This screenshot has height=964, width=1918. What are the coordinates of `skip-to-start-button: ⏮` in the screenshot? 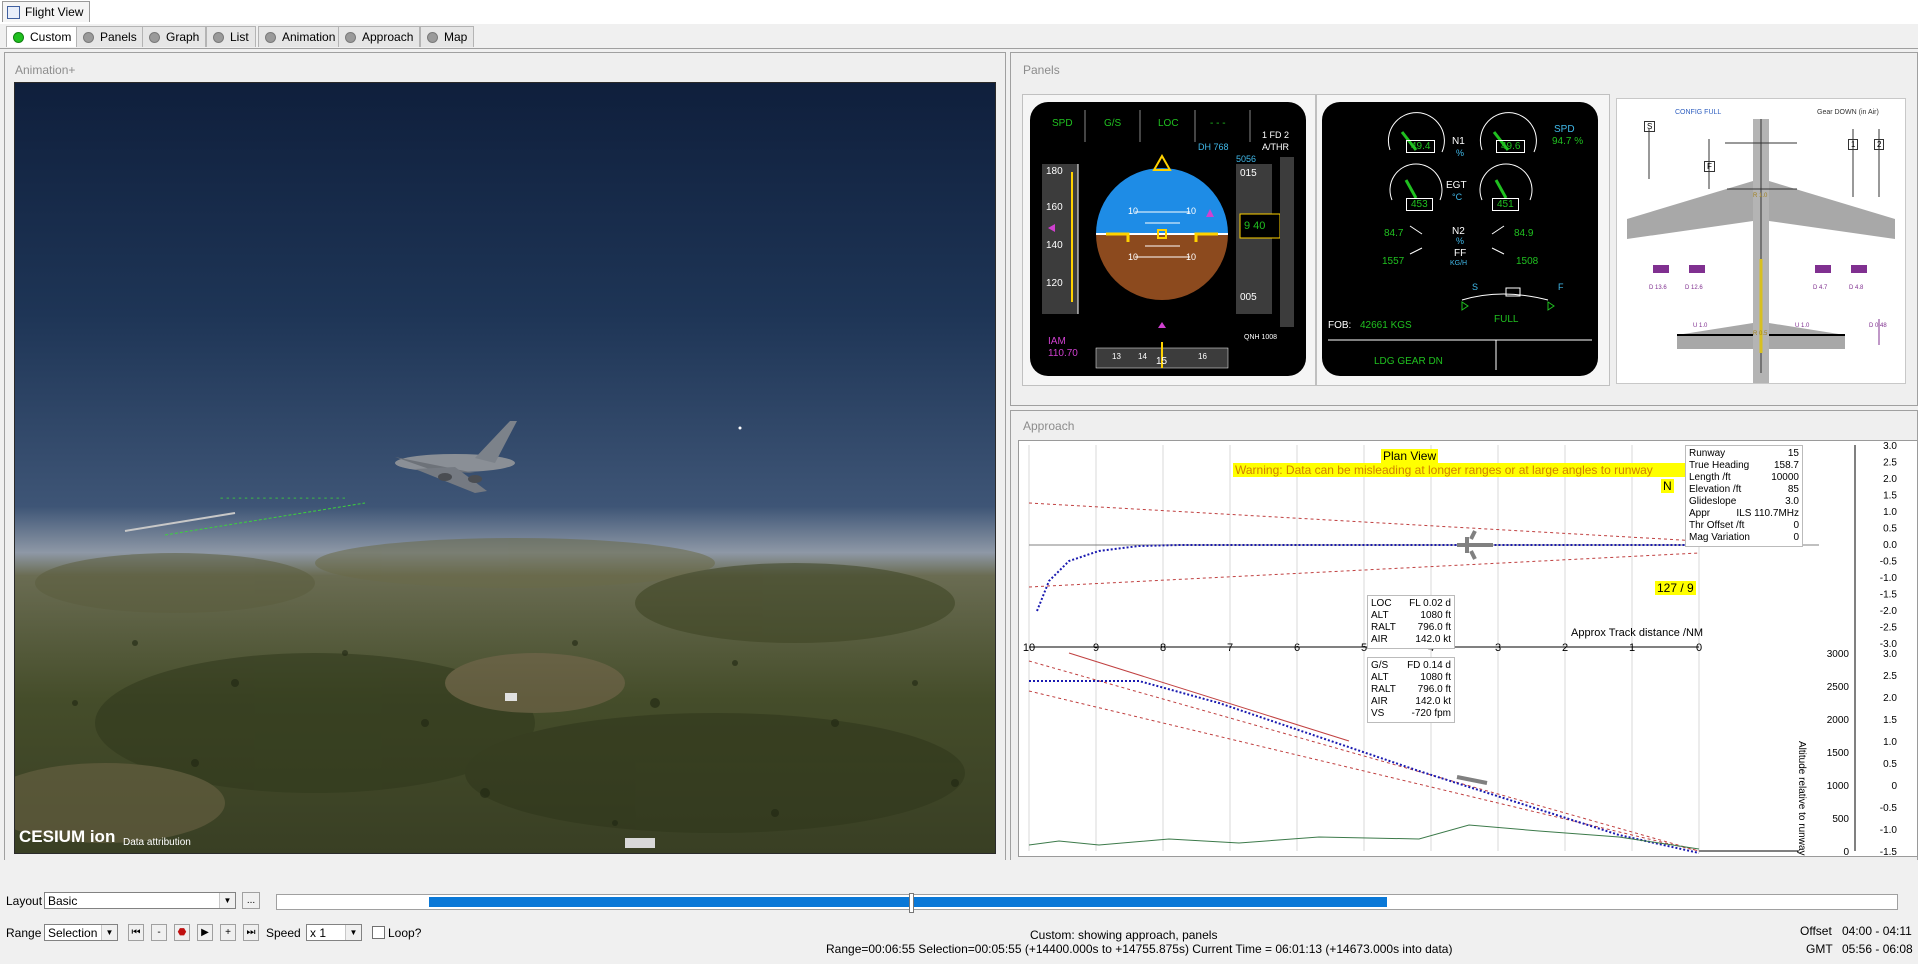 It's located at (136, 932).